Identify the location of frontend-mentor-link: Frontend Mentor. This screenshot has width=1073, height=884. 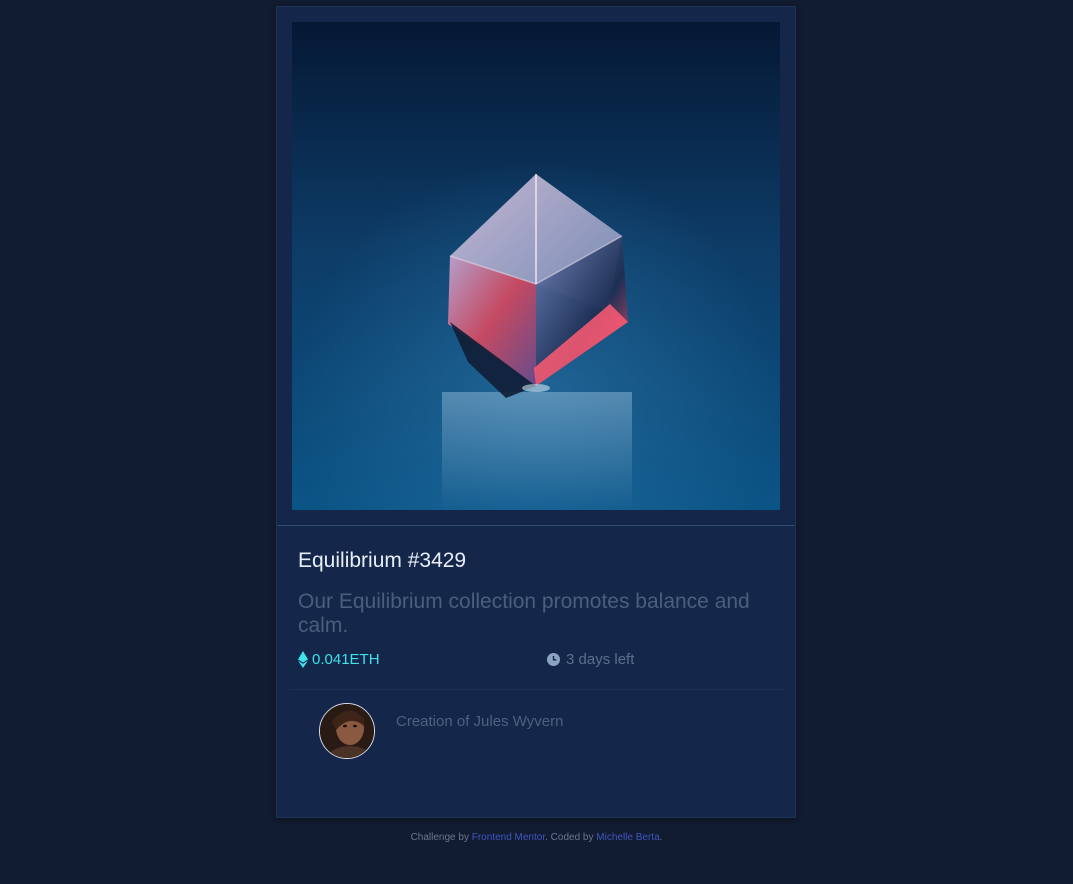
(508, 837).